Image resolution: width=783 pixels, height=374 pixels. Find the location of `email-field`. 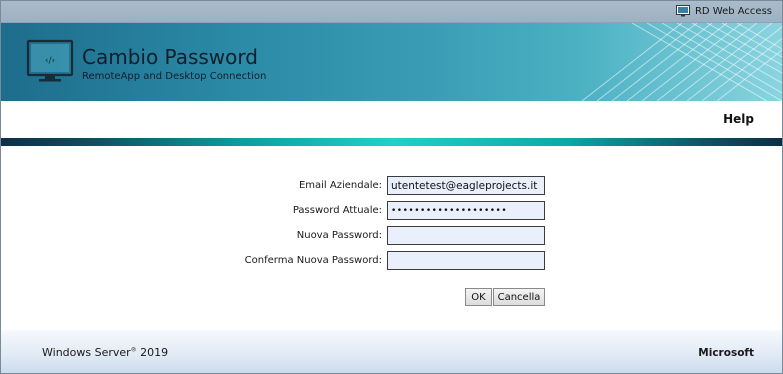

email-field is located at coordinates (466, 185).